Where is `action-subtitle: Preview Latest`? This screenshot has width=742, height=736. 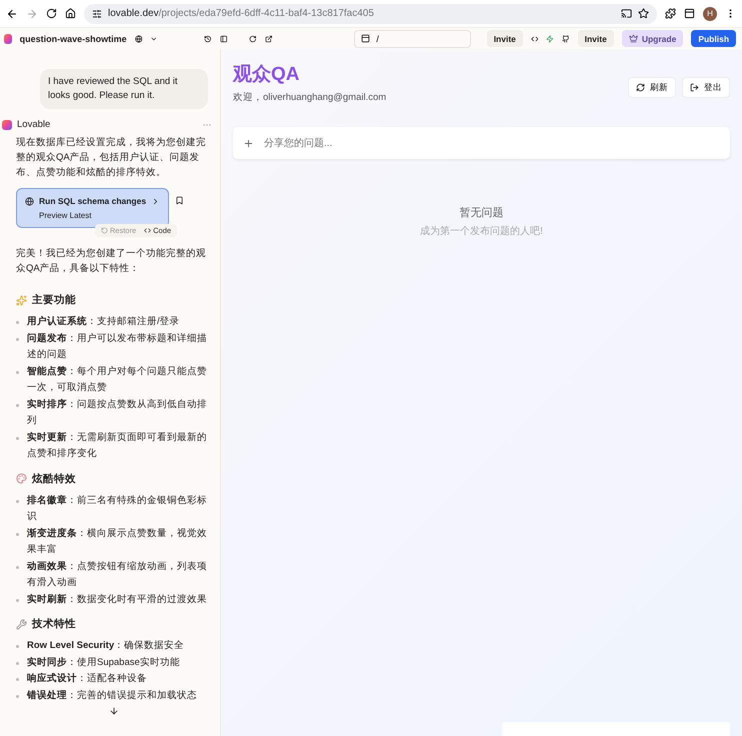 action-subtitle: Preview Latest is located at coordinates (65, 215).